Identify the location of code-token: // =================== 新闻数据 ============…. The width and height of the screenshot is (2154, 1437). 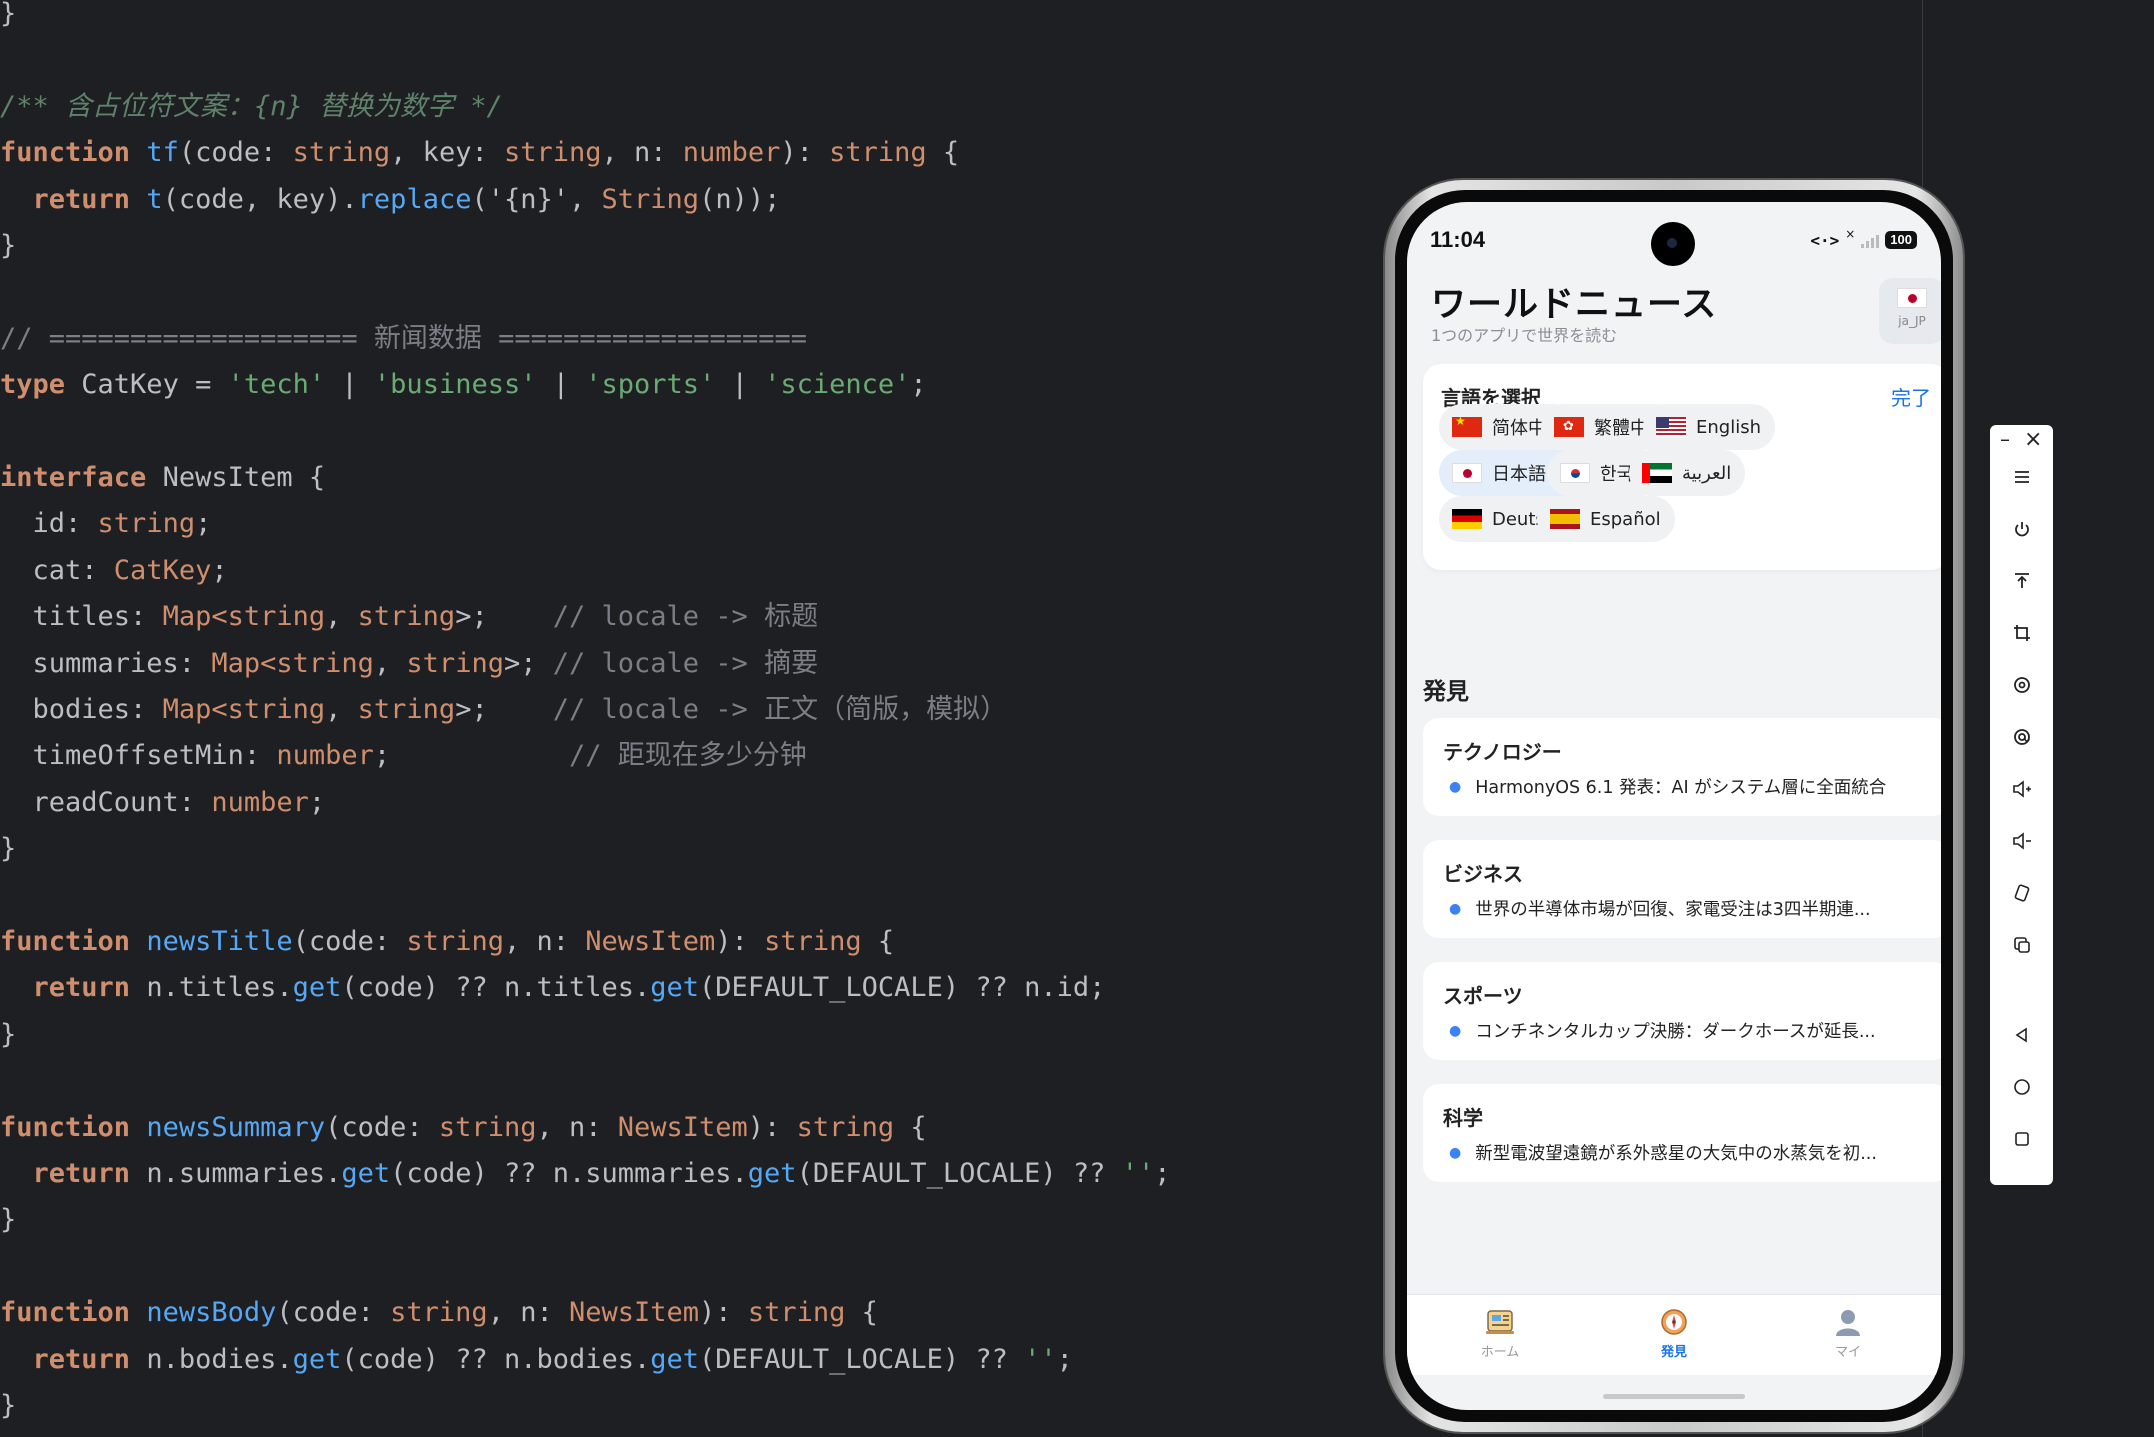
(403, 338).